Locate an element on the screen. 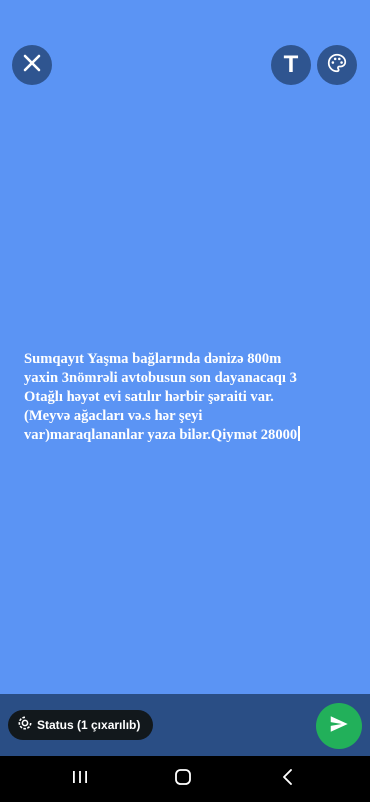 This screenshot has height=802, width=370. bottom-bar: Status (1 çıxarılıb) is located at coordinates (185, 725).